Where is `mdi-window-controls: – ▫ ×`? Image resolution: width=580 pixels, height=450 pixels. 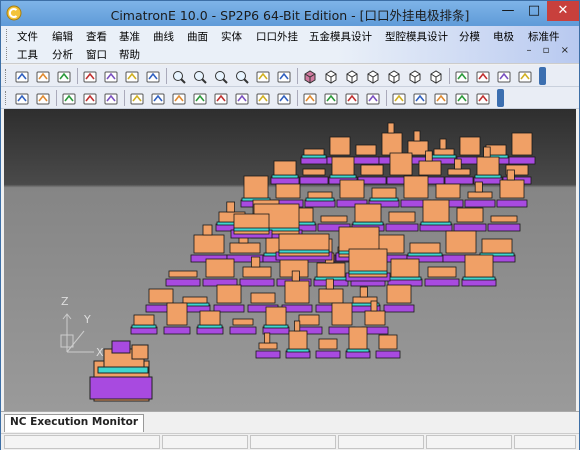 mdi-window-controls: – ▫ × is located at coordinates (549, 50).